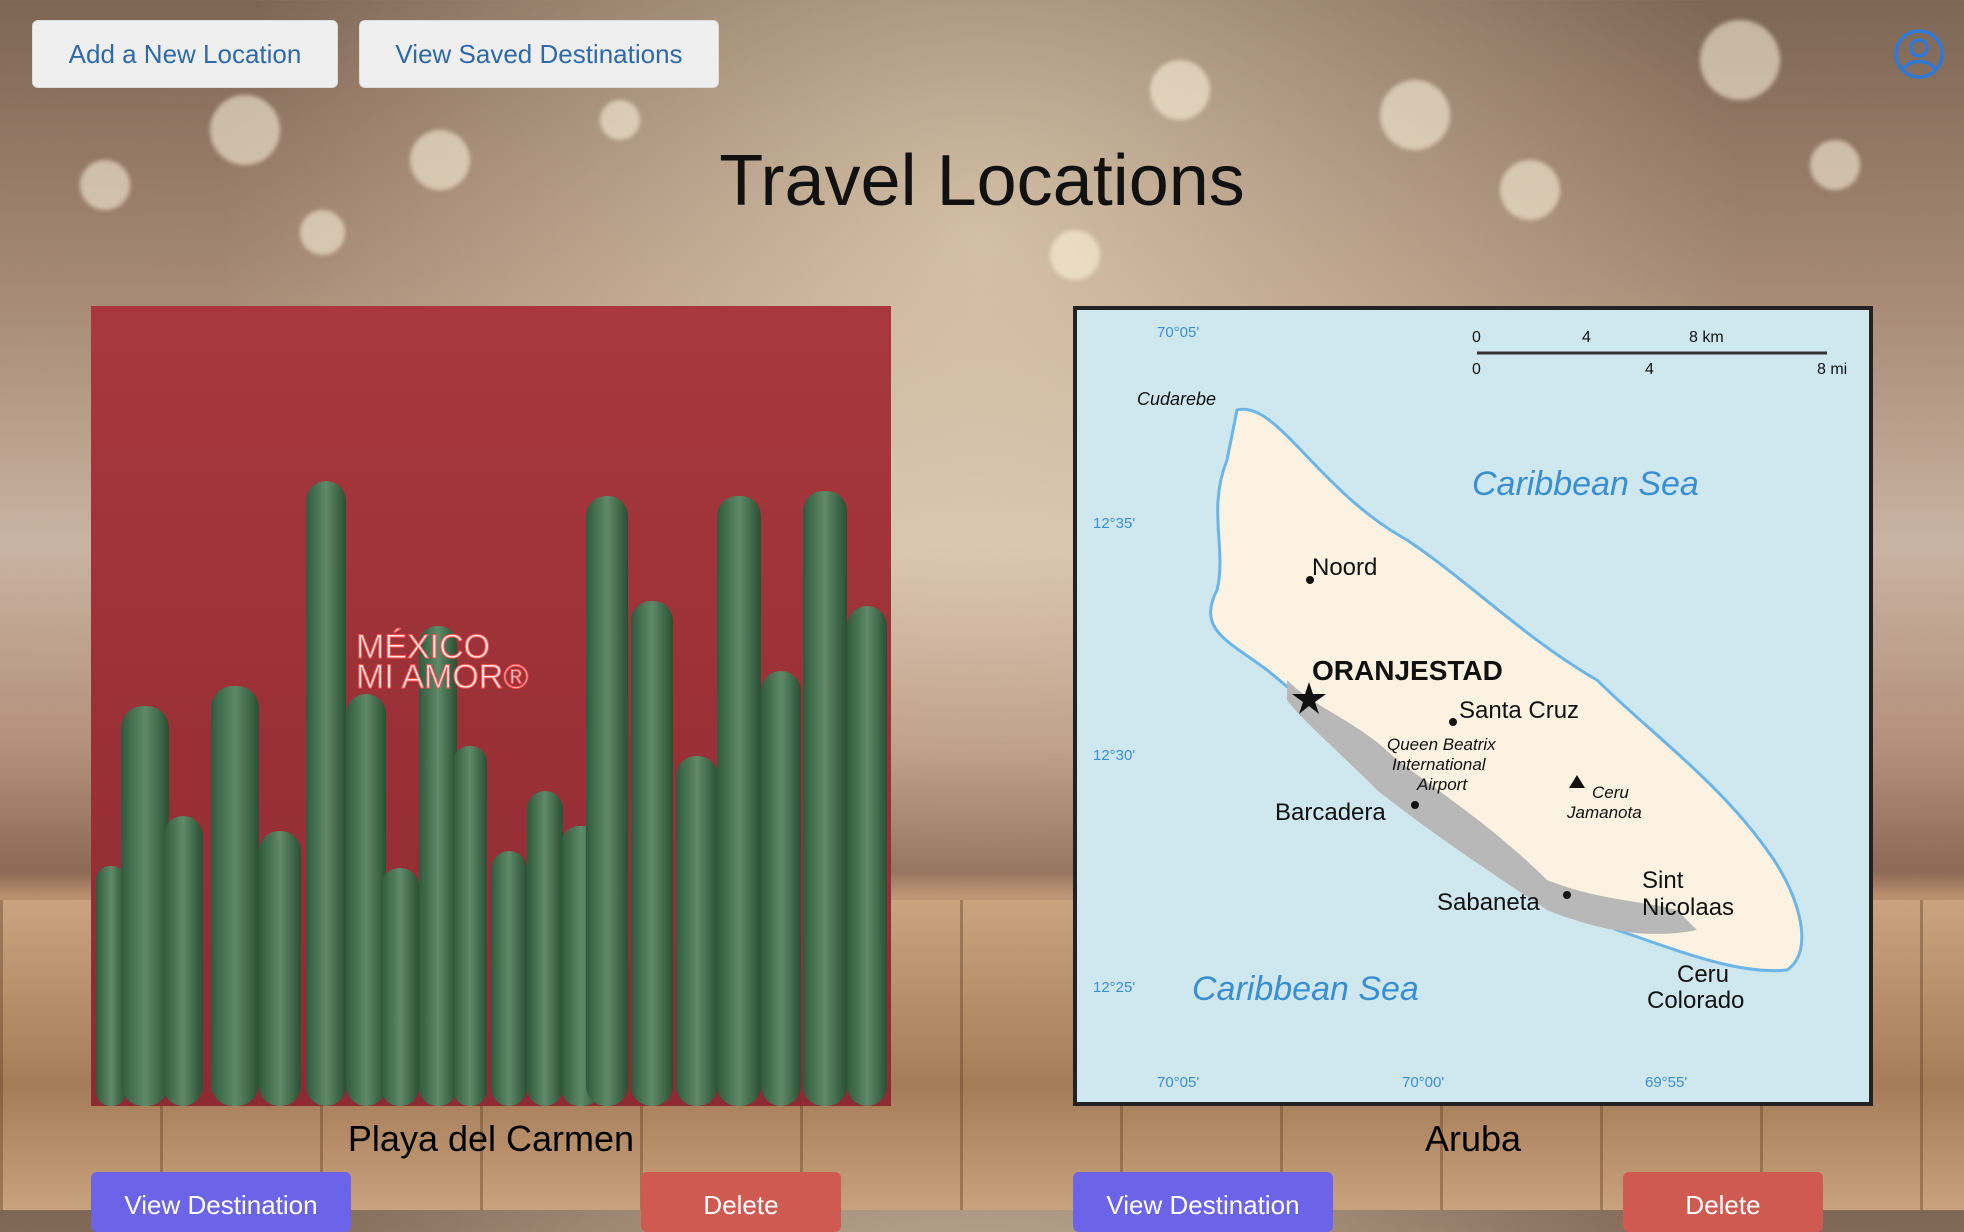 The image size is (1964, 1232). What do you see at coordinates (1178, 1082) in the screenshot?
I see `lon-label-1: 70°05'` at bounding box center [1178, 1082].